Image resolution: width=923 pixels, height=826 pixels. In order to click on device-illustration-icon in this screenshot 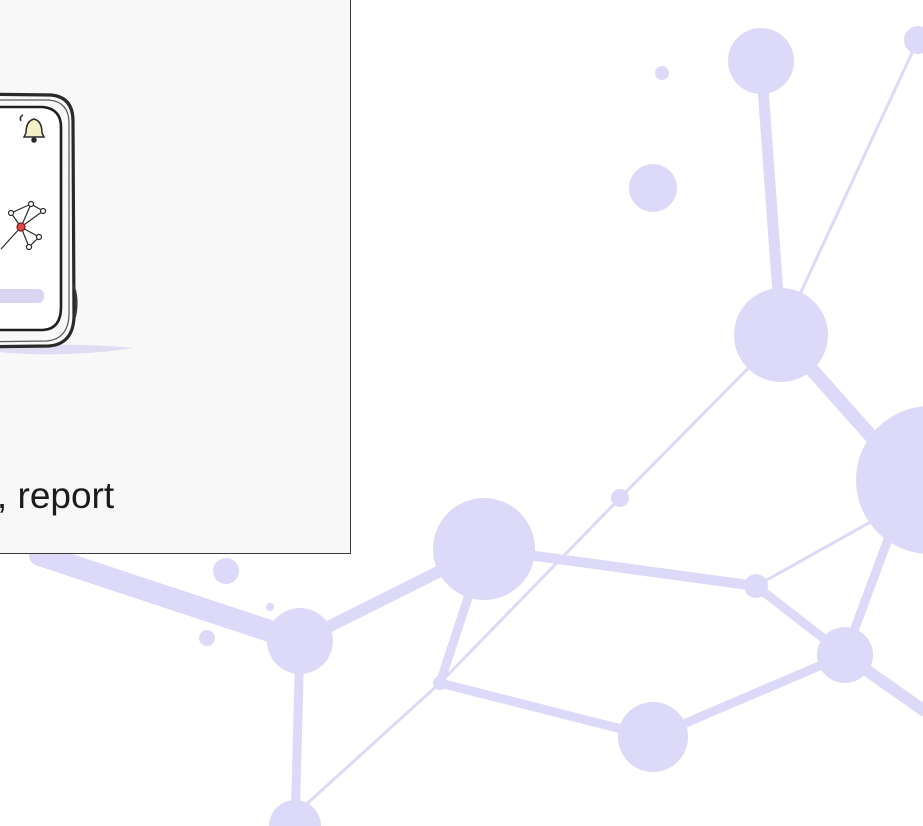, I will do `click(67, 223)`.